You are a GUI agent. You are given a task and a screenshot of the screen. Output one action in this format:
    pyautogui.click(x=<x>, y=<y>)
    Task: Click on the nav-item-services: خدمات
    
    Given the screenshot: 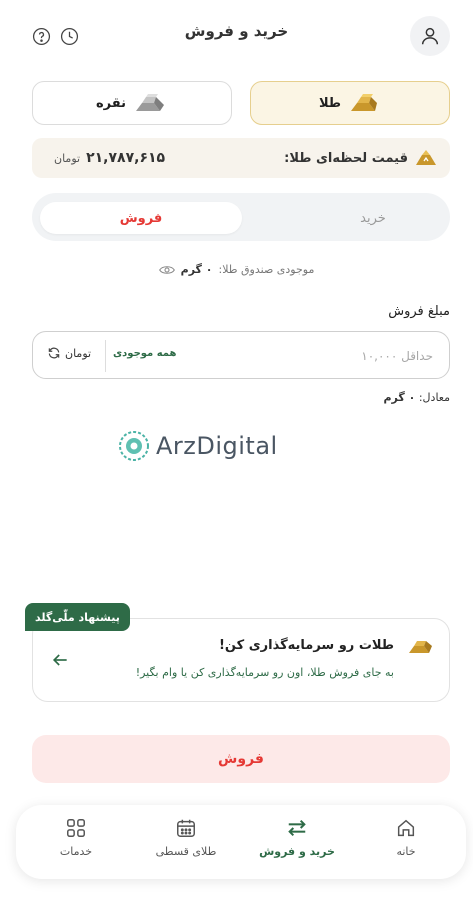 What is the action you would take?
    pyautogui.click(x=76, y=837)
    